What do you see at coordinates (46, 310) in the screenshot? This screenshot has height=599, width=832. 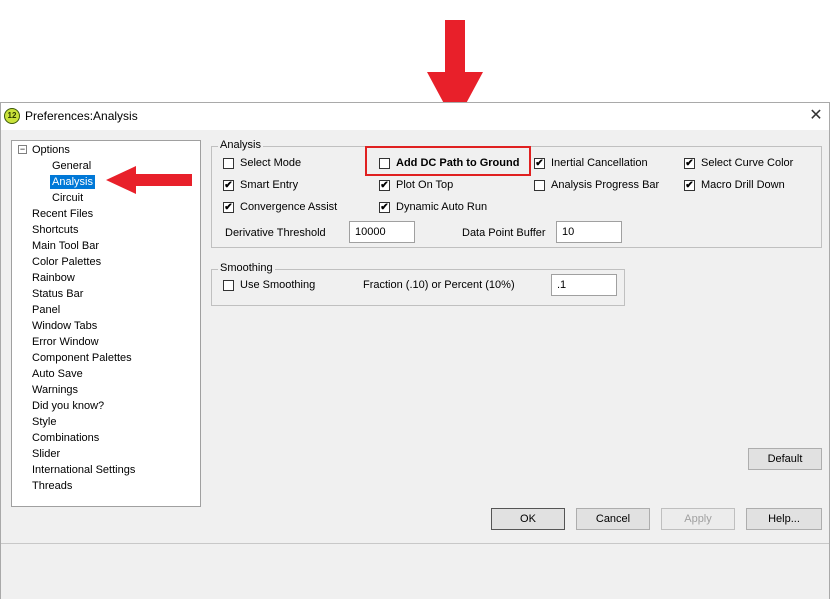 I see `tree-item: Panel` at bounding box center [46, 310].